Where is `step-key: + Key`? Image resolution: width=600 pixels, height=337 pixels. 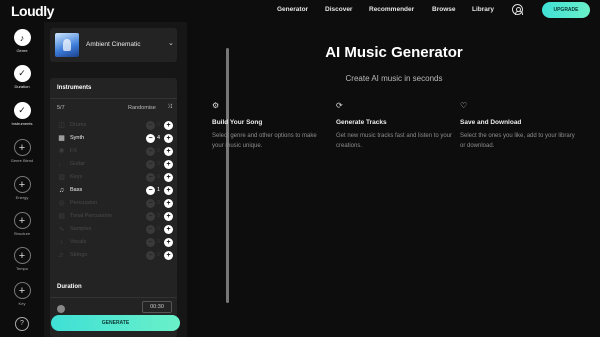
step-key: + Key is located at coordinates (22, 294).